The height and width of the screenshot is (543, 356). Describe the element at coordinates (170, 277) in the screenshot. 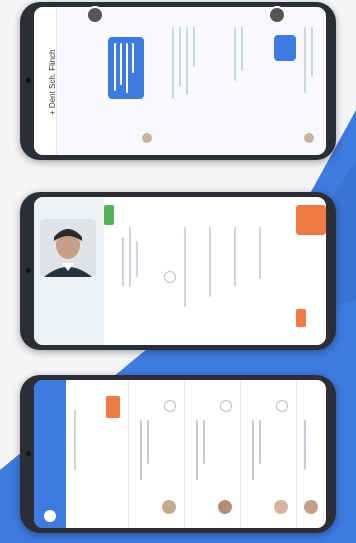

I see `location-icon` at that location.